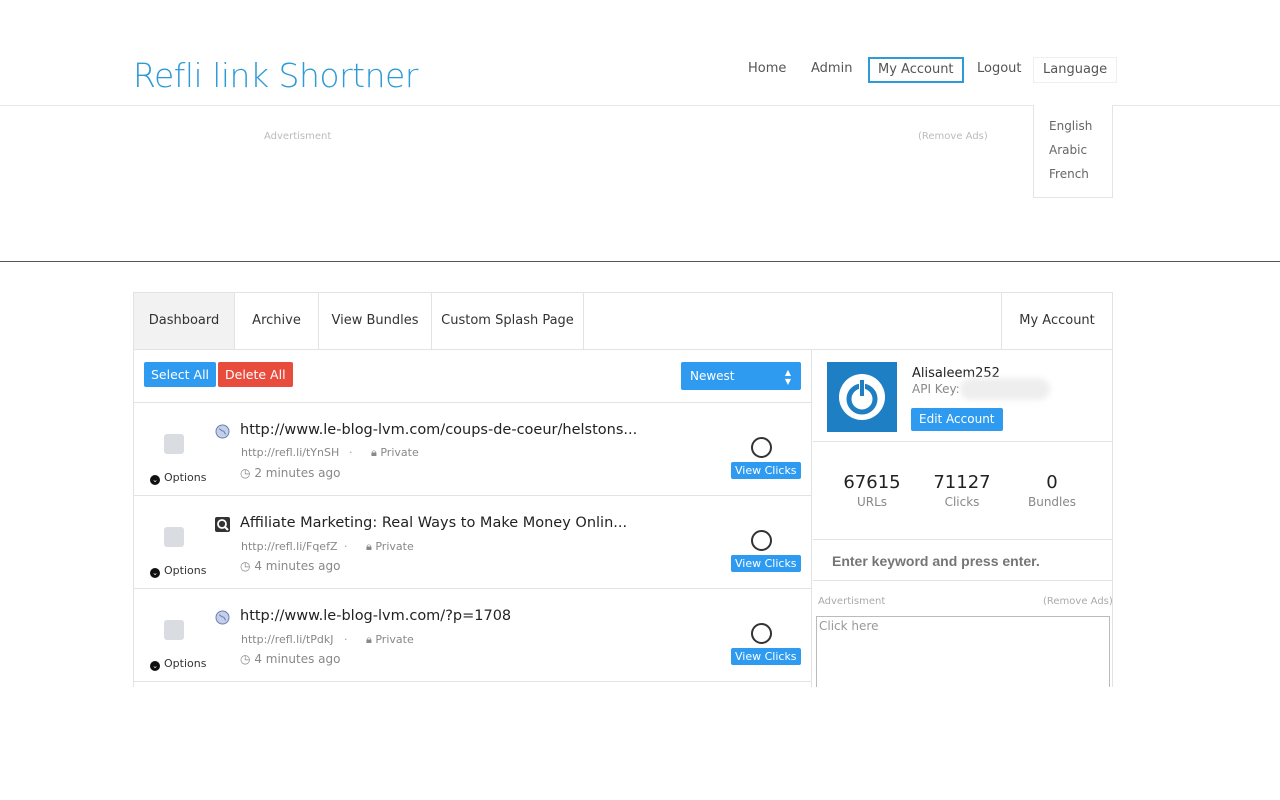 This screenshot has width=1280, height=800. I want to click on language-option-french: French, so click(1073, 179).